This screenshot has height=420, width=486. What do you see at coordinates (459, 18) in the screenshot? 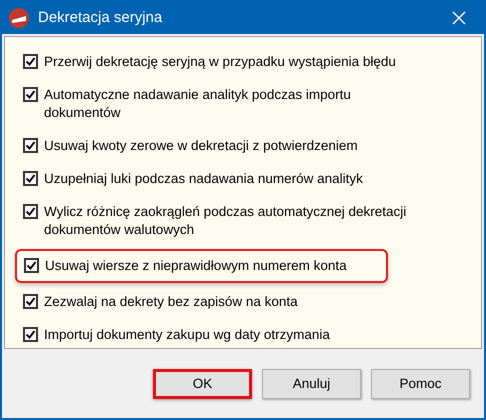
I see `close-icon` at bounding box center [459, 18].